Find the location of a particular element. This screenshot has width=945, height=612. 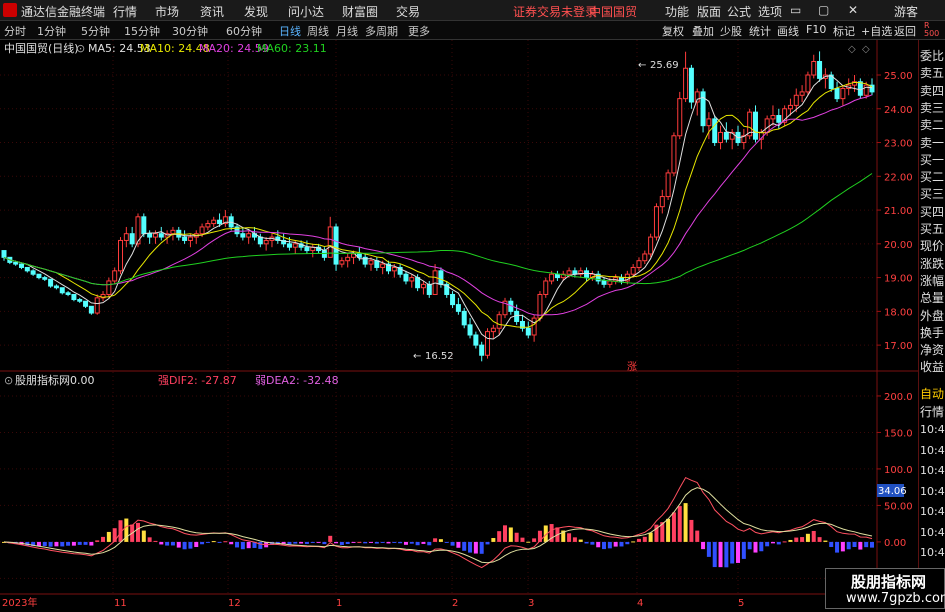

menu-banmian: 版面 is located at coordinates (709, 11).